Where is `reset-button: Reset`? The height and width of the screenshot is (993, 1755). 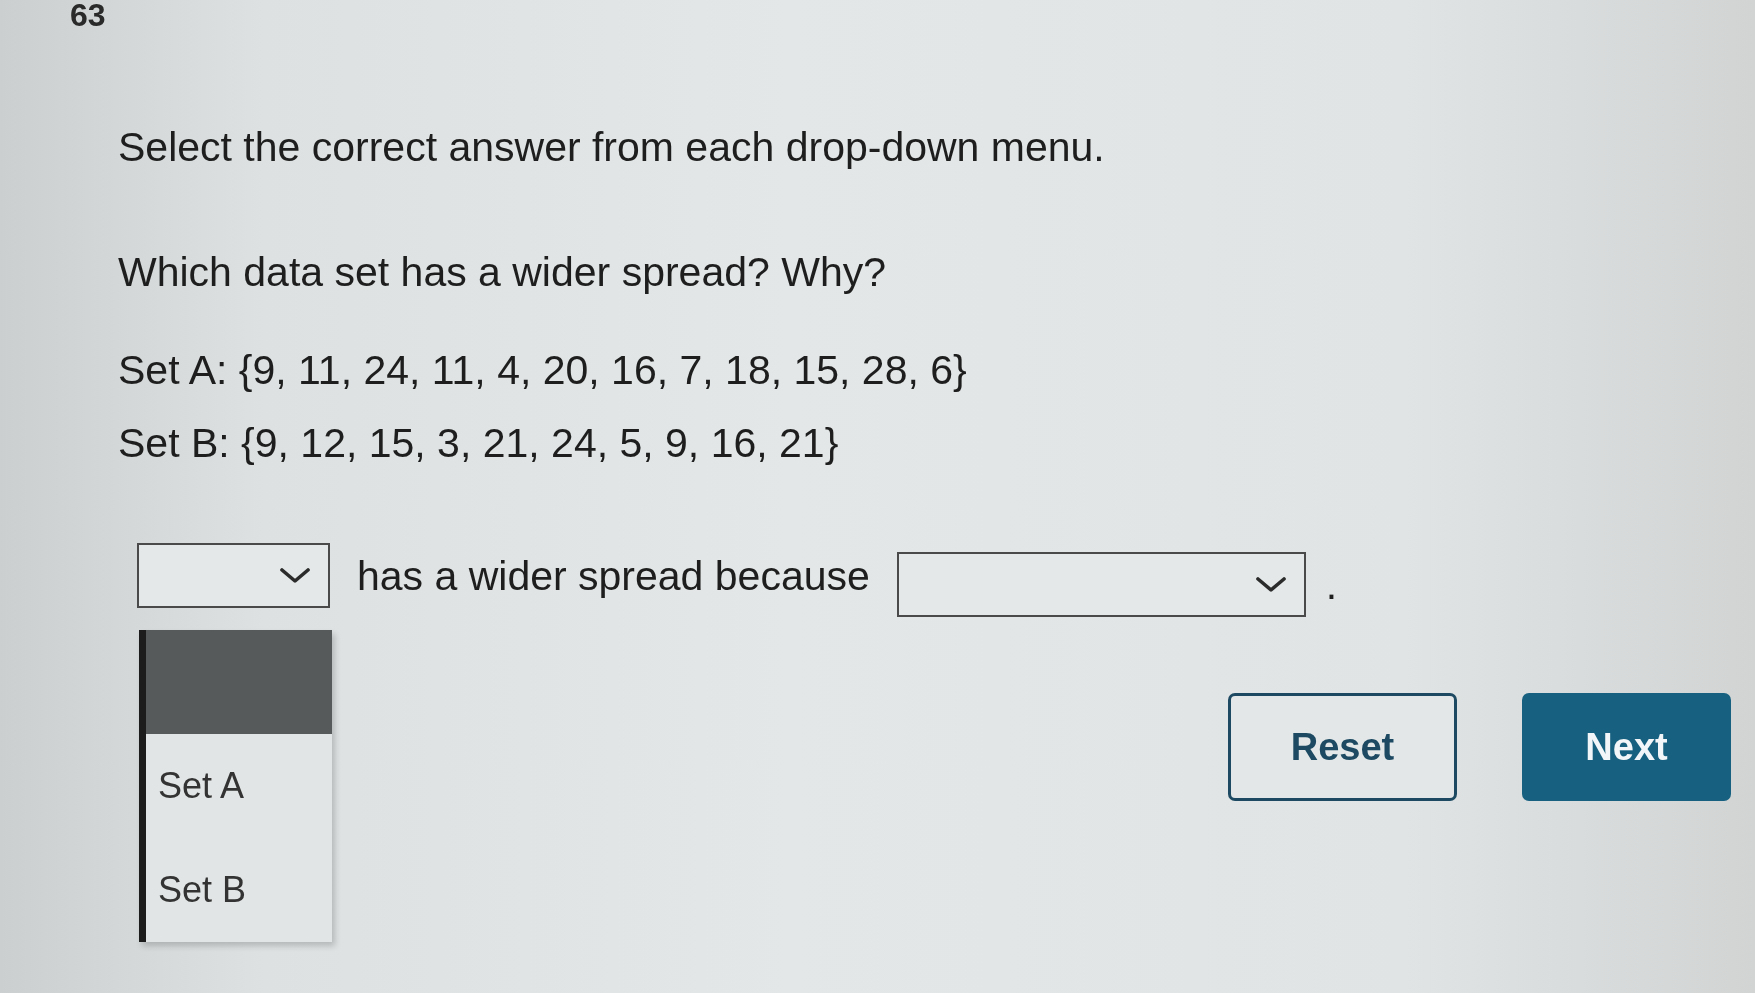 reset-button: Reset is located at coordinates (1342, 747).